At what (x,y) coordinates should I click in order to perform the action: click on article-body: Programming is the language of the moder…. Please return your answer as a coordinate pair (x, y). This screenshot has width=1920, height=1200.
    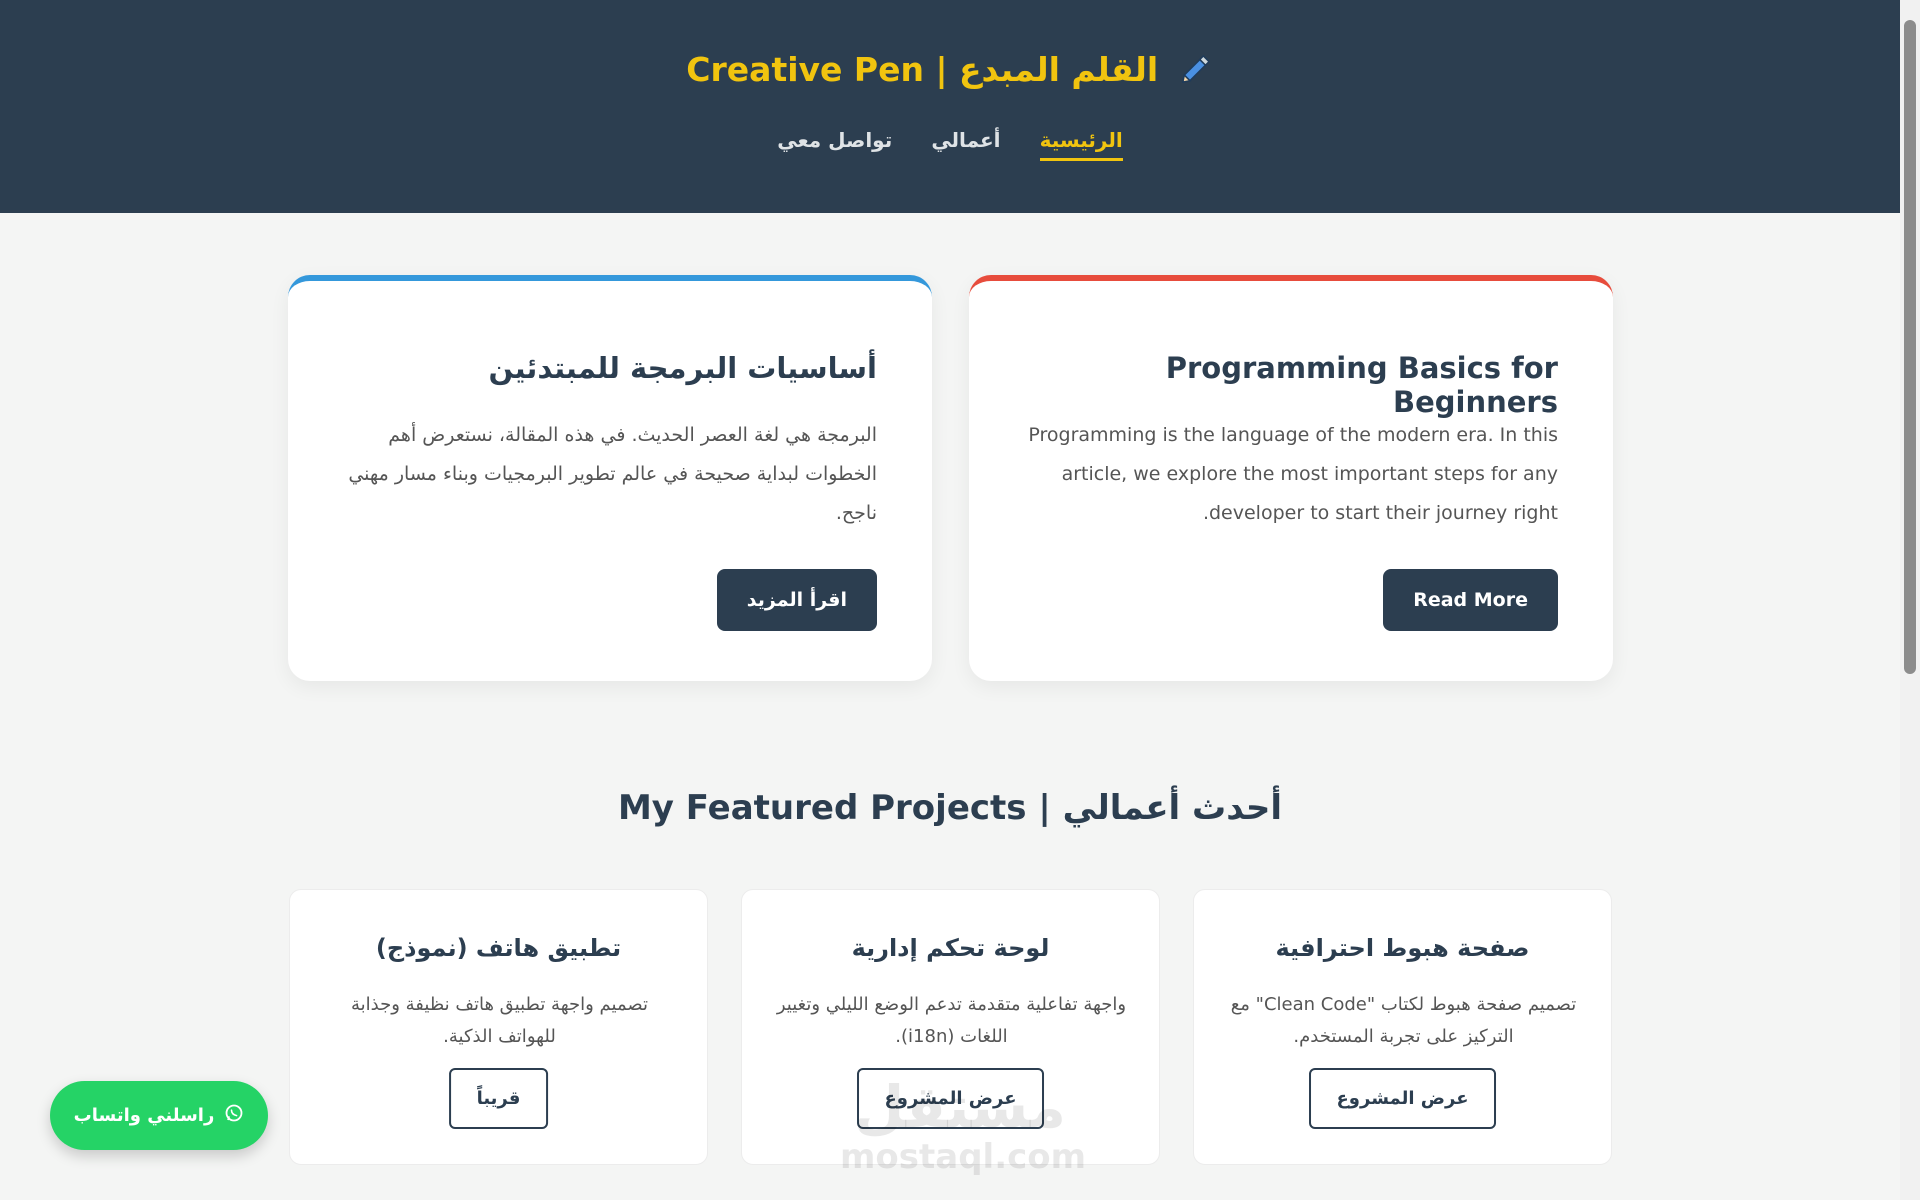
    Looking at the image, I should click on (1293, 474).